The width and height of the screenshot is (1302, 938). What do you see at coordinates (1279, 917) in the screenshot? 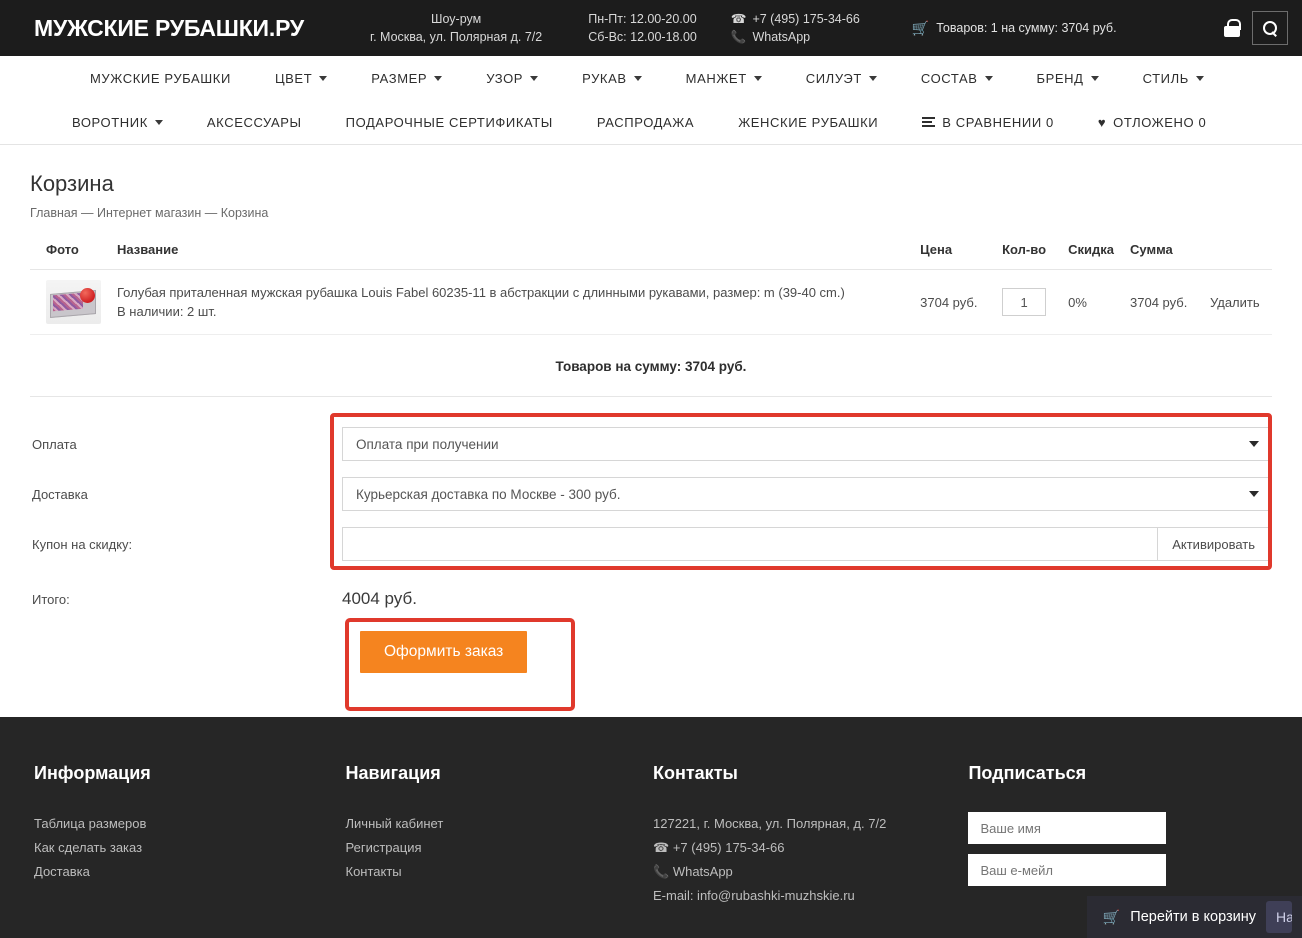
I see `floating-cart-side-button: На` at bounding box center [1279, 917].